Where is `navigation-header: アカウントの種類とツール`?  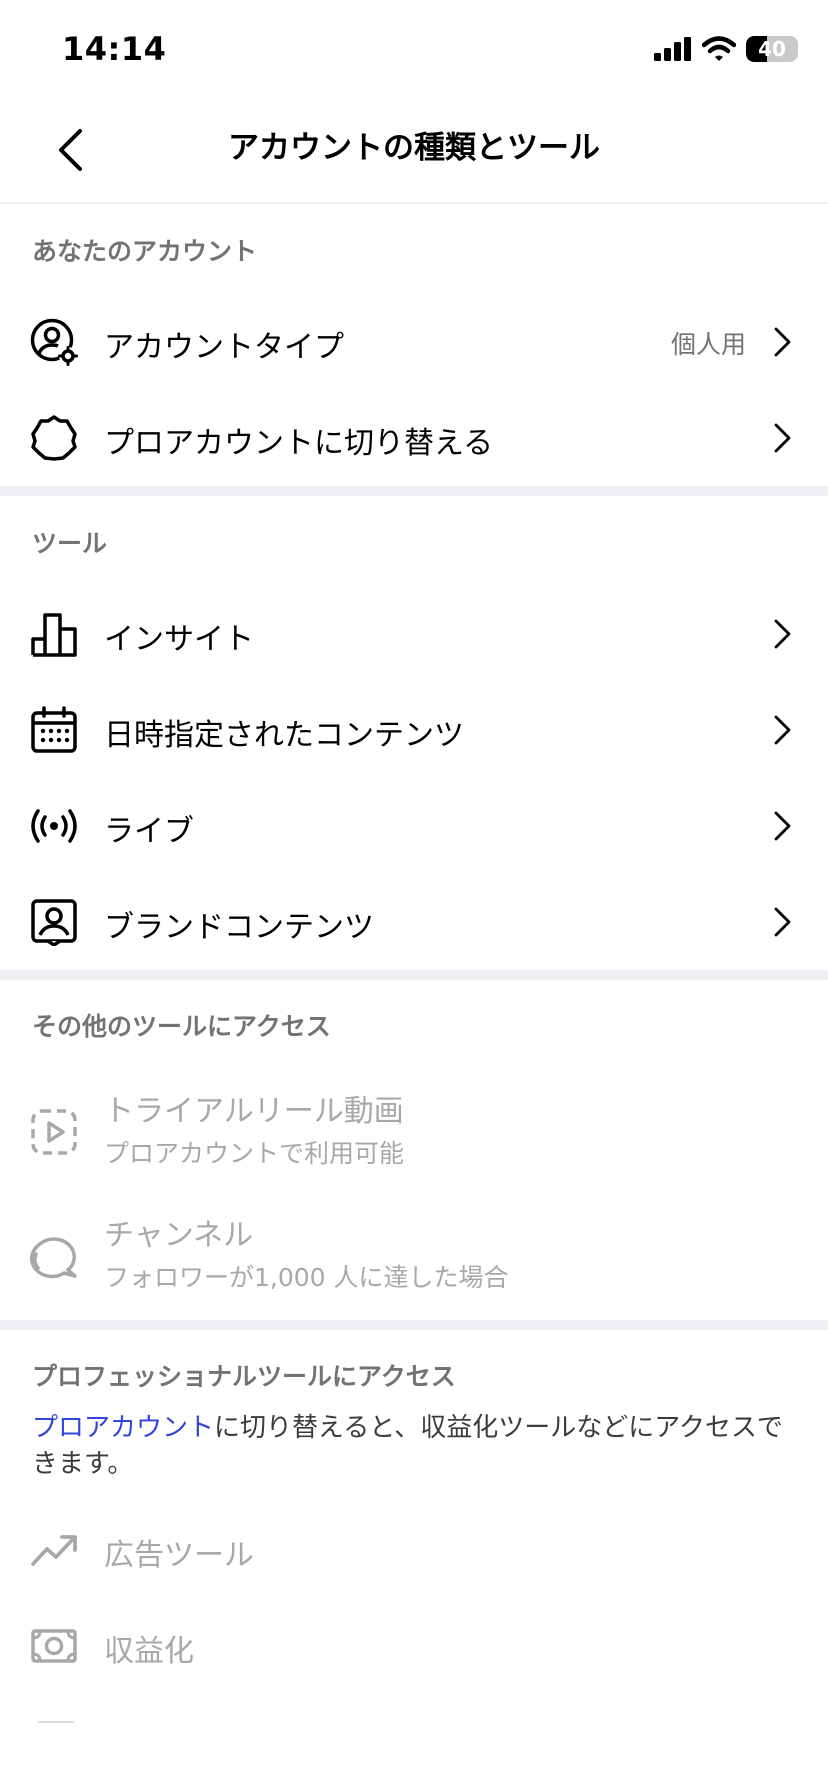 navigation-header: アカウントの種類とツール is located at coordinates (414, 152).